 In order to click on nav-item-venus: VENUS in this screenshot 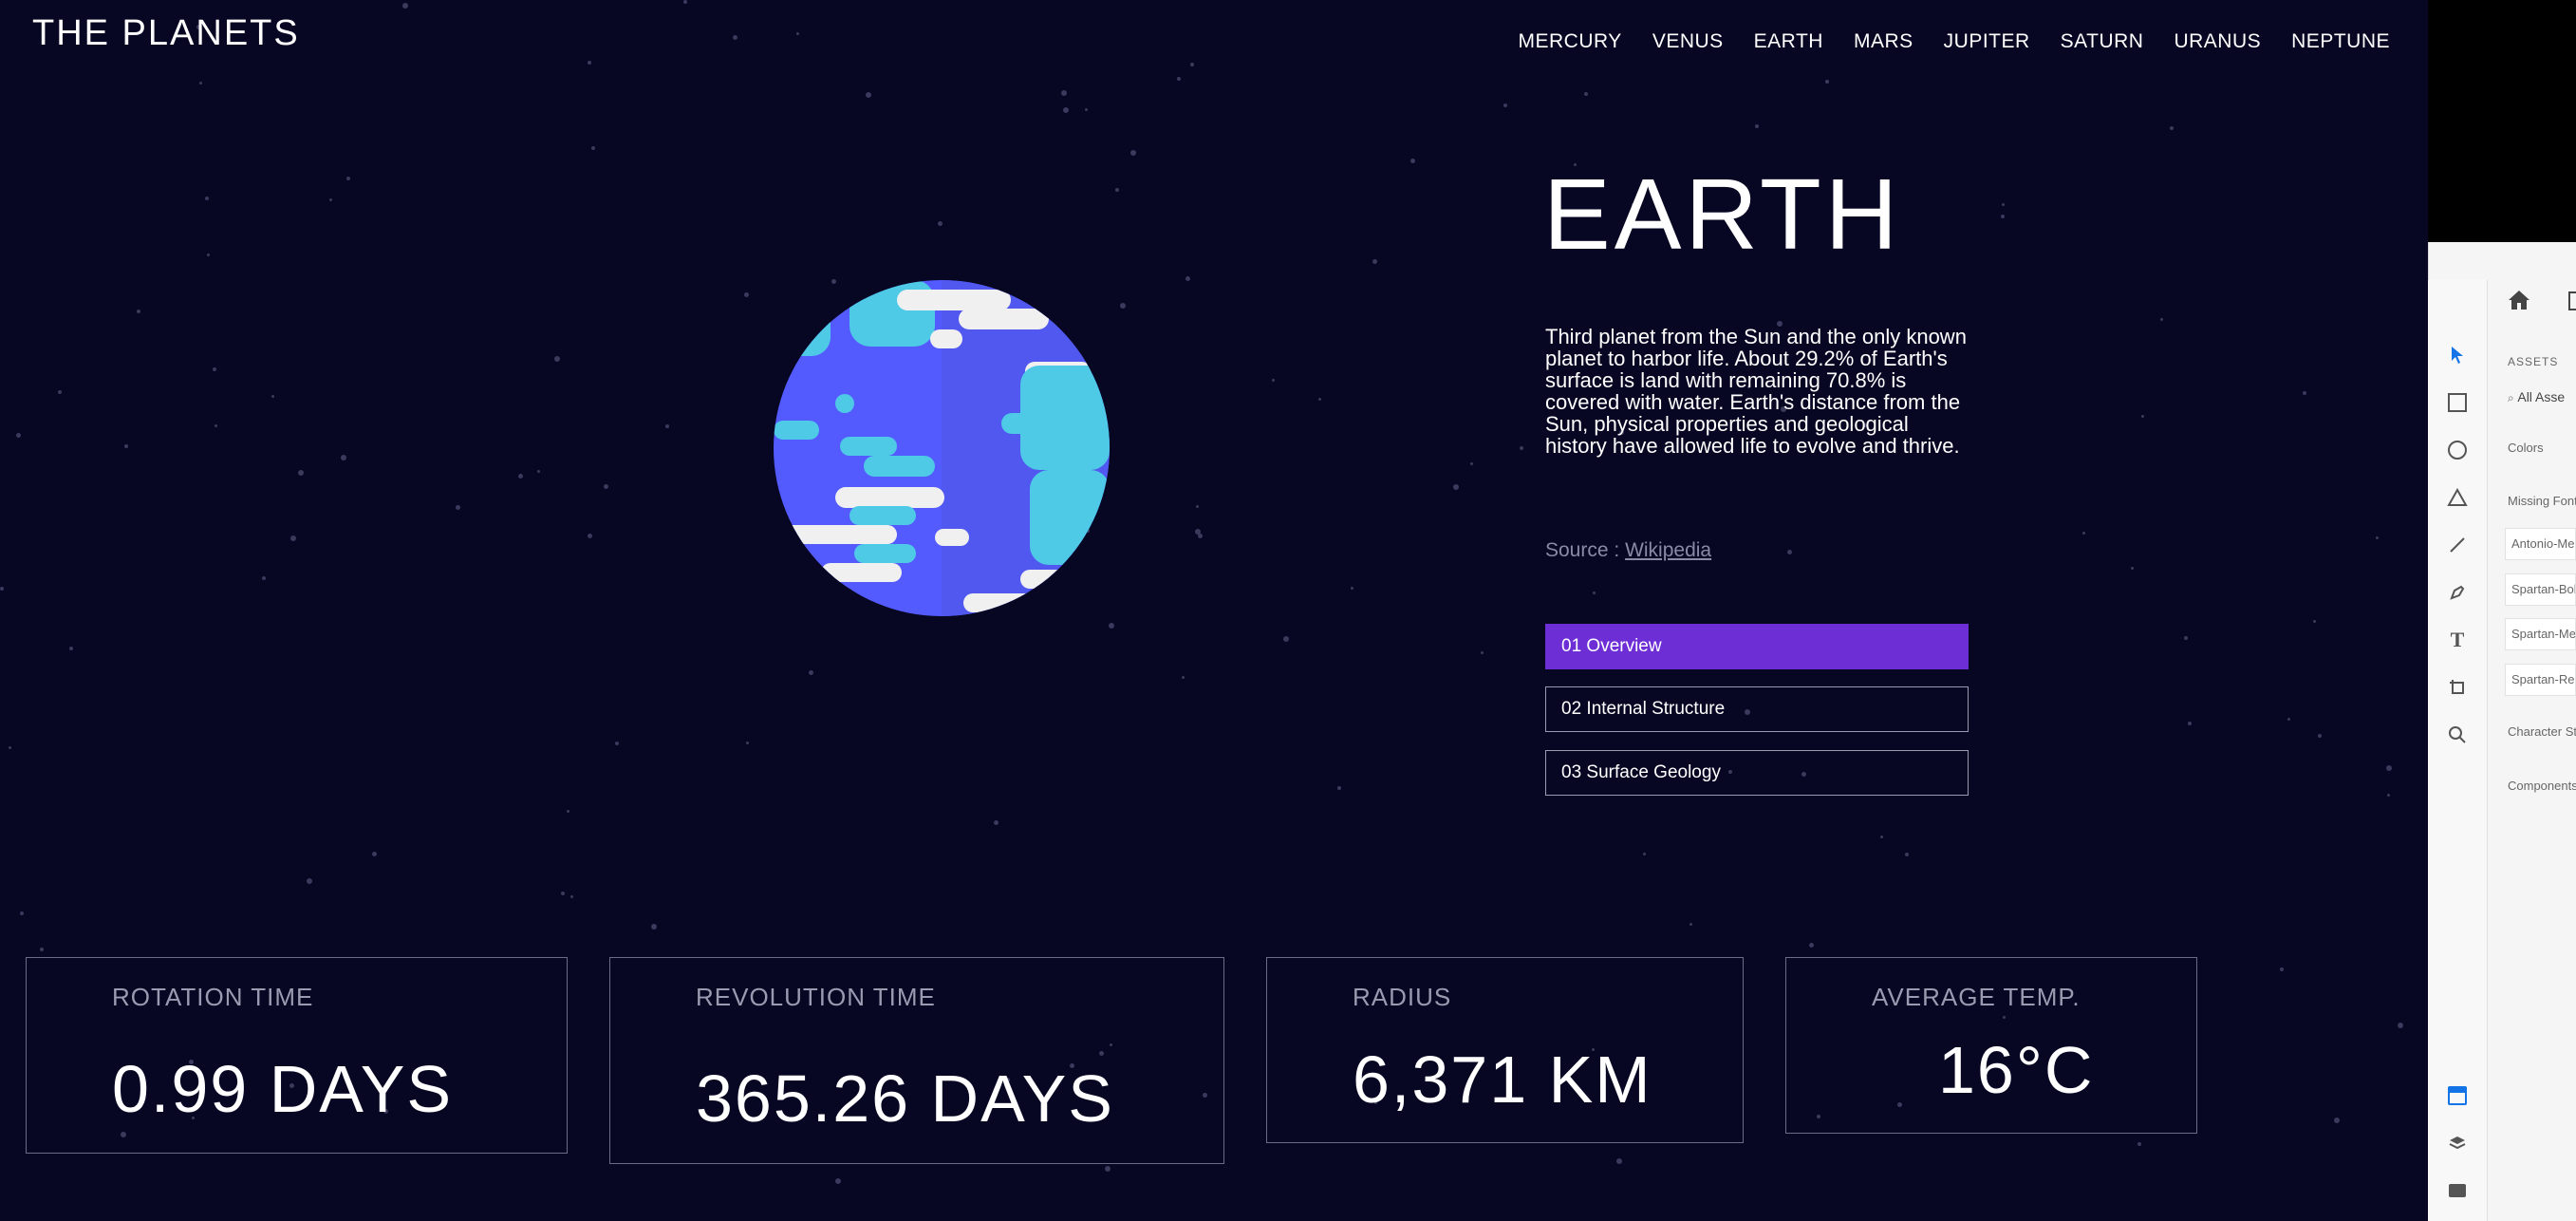, I will do `click(1688, 41)`.